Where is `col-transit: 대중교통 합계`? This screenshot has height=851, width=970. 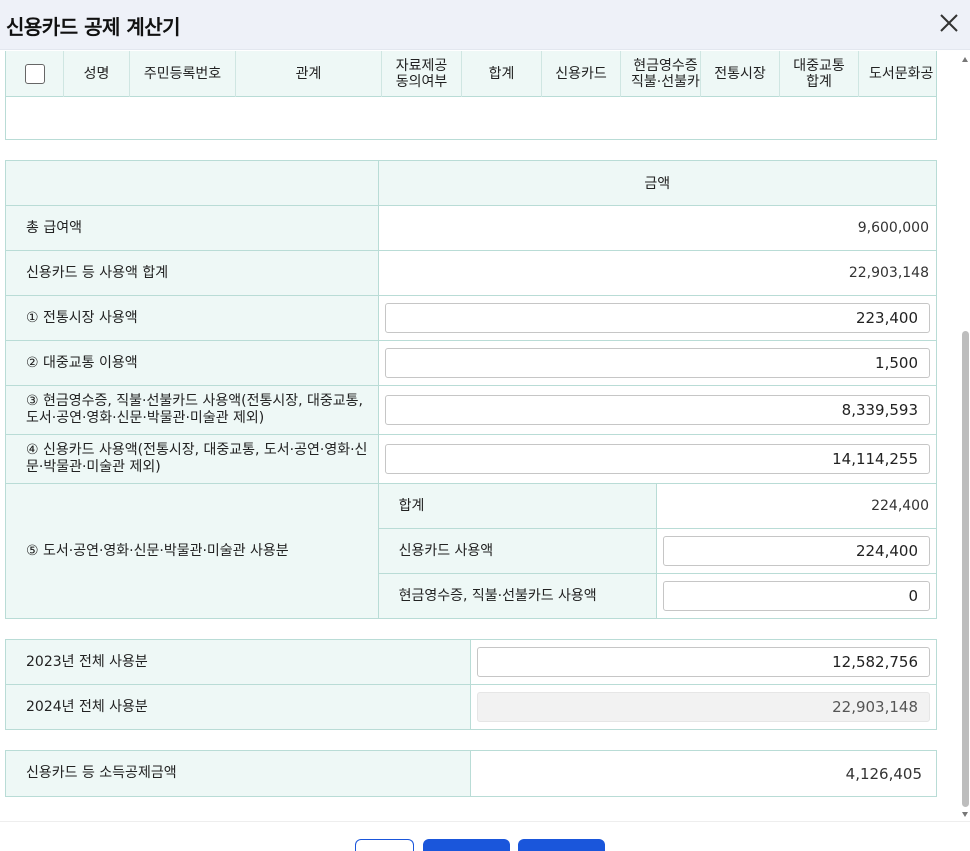 col-transit: 대중교통 합계 is located at coordinates (819, 74).